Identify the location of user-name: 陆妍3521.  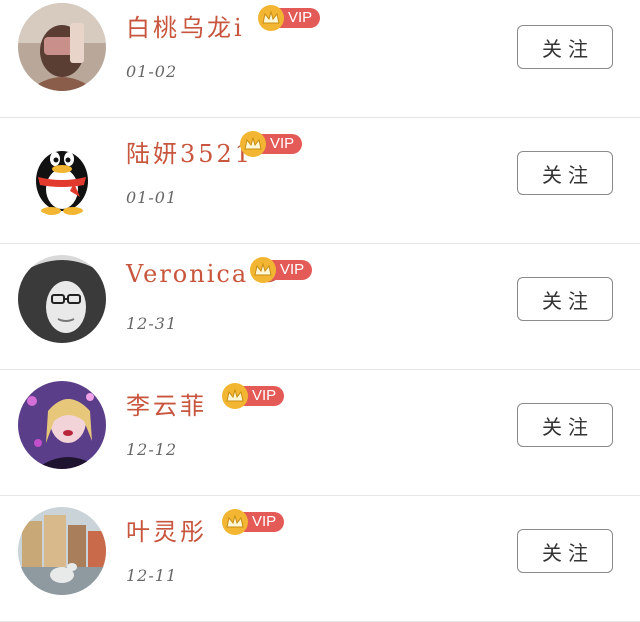
(189, 151).